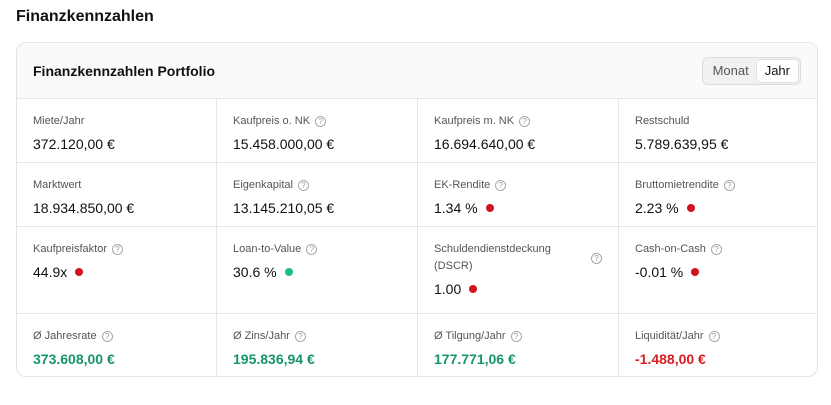 Image resolution: width=831 pixels, height=405 pixels. What do you see at coordinates (718, 131) in the screenshot?
I see `metric-restschuld: Restschuld 5.789.639,95 €` at bounding box center [718, 131].